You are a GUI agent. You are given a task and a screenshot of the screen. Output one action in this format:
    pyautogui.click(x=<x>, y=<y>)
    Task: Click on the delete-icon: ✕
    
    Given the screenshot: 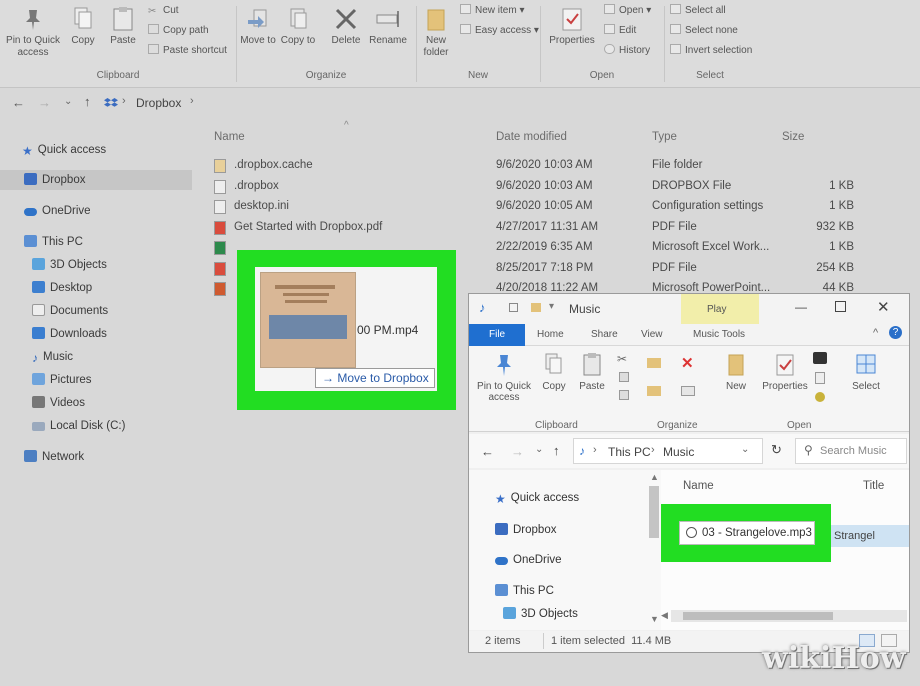 What is the action you would take?
    pyautogui.click(x=687, y=363)
    